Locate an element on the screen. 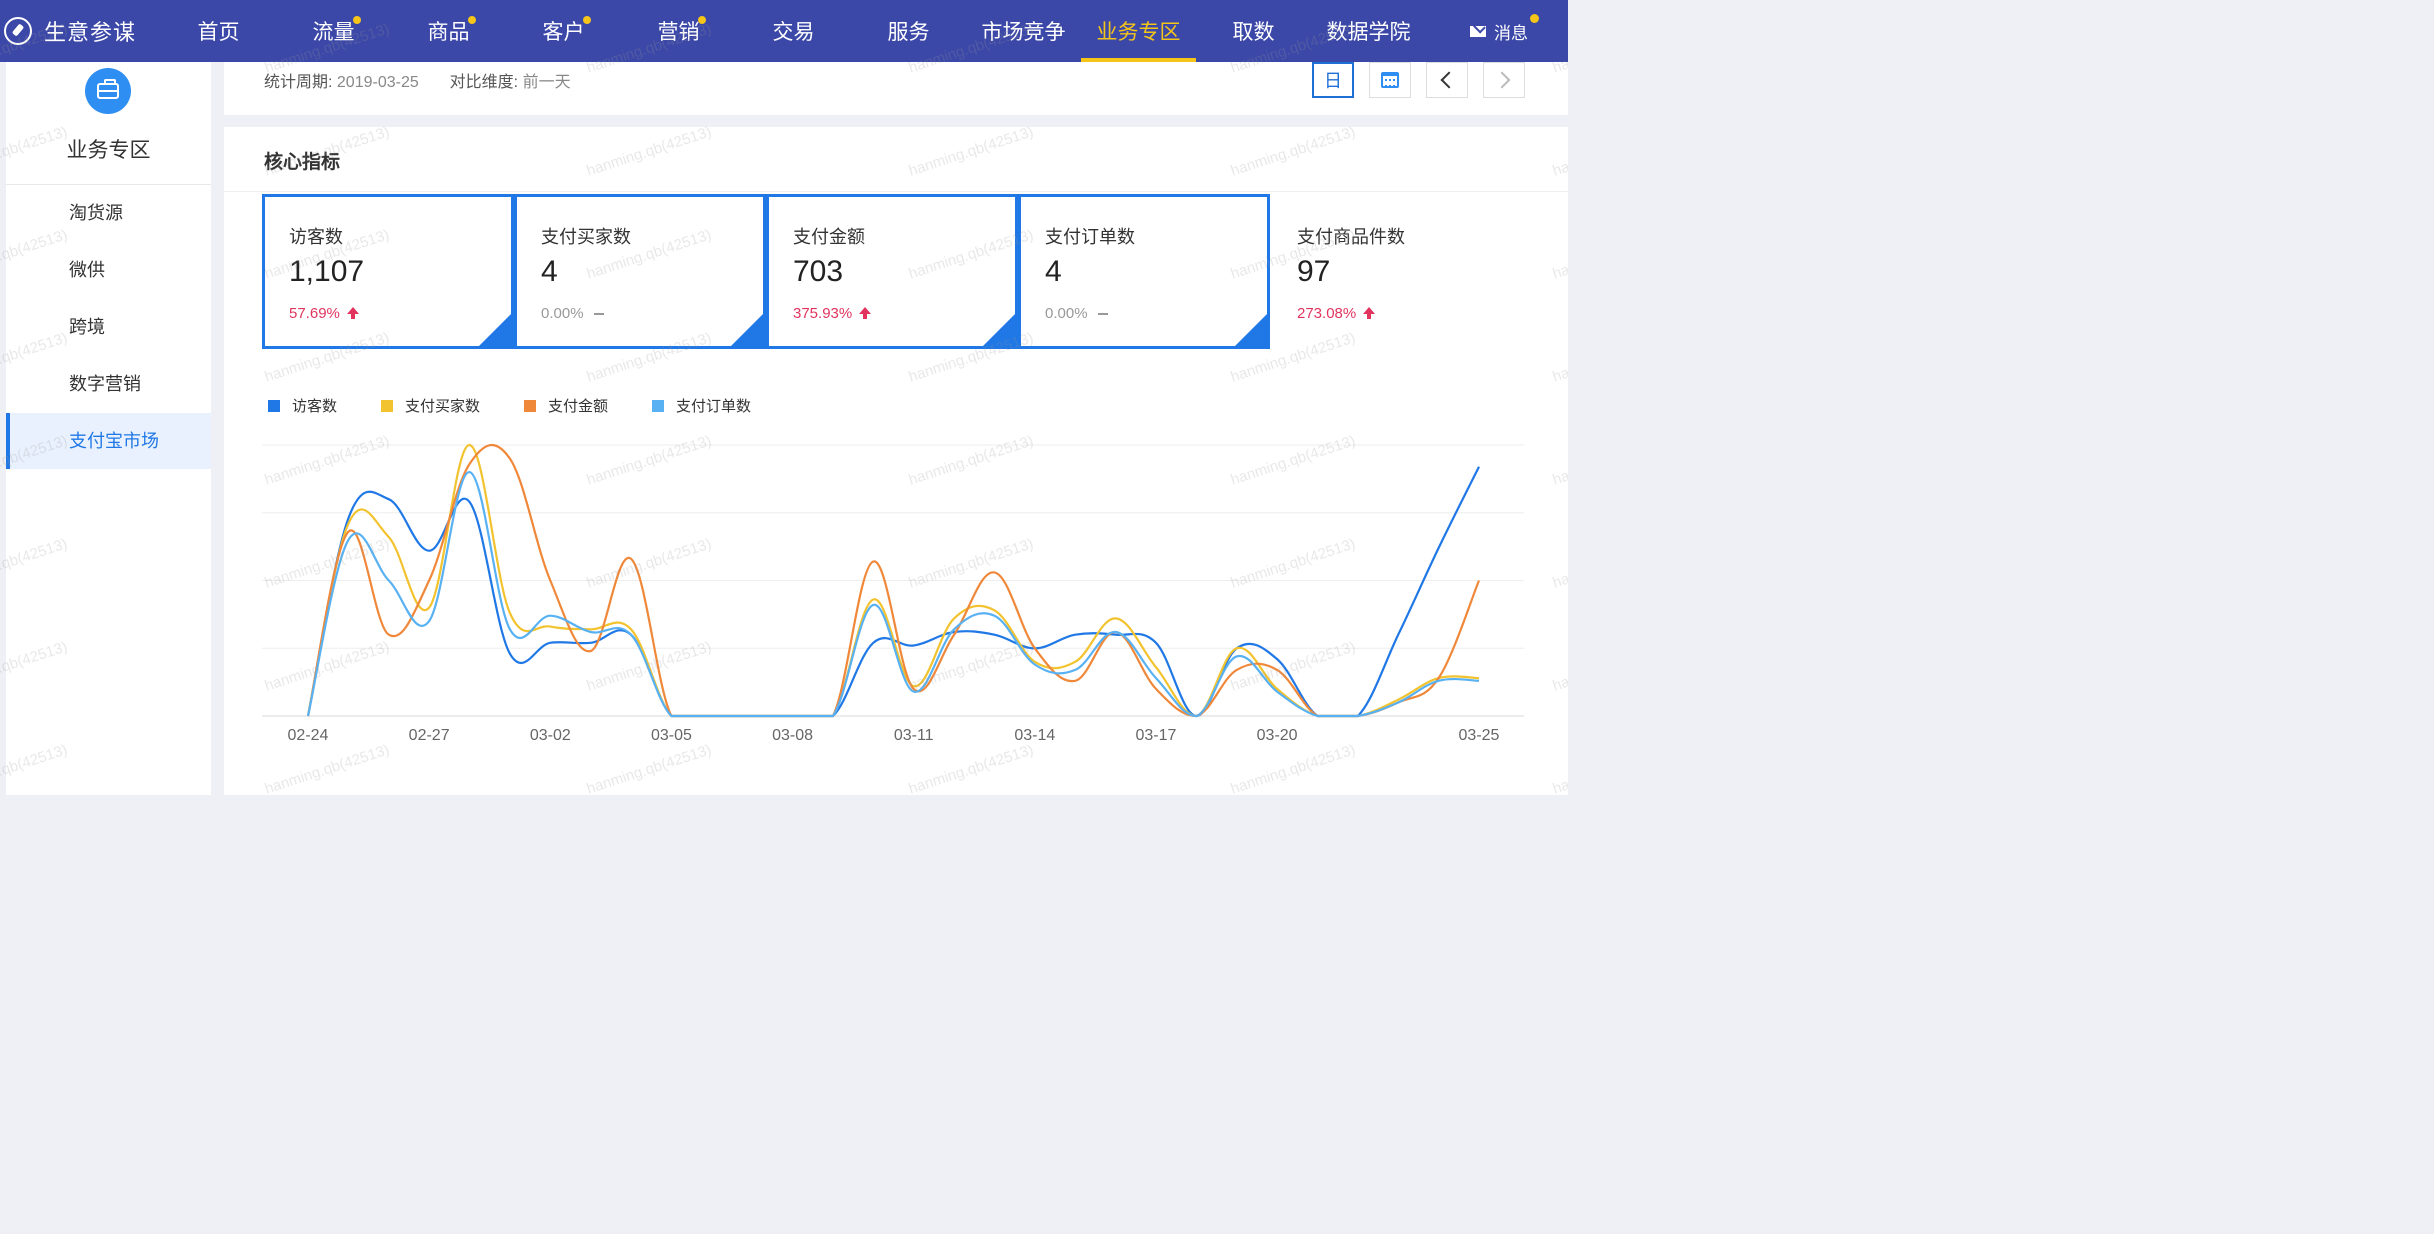 This screenshot has height=1234, width=2434. nav-item-label: 服务 is located at coordinates (908, 32).